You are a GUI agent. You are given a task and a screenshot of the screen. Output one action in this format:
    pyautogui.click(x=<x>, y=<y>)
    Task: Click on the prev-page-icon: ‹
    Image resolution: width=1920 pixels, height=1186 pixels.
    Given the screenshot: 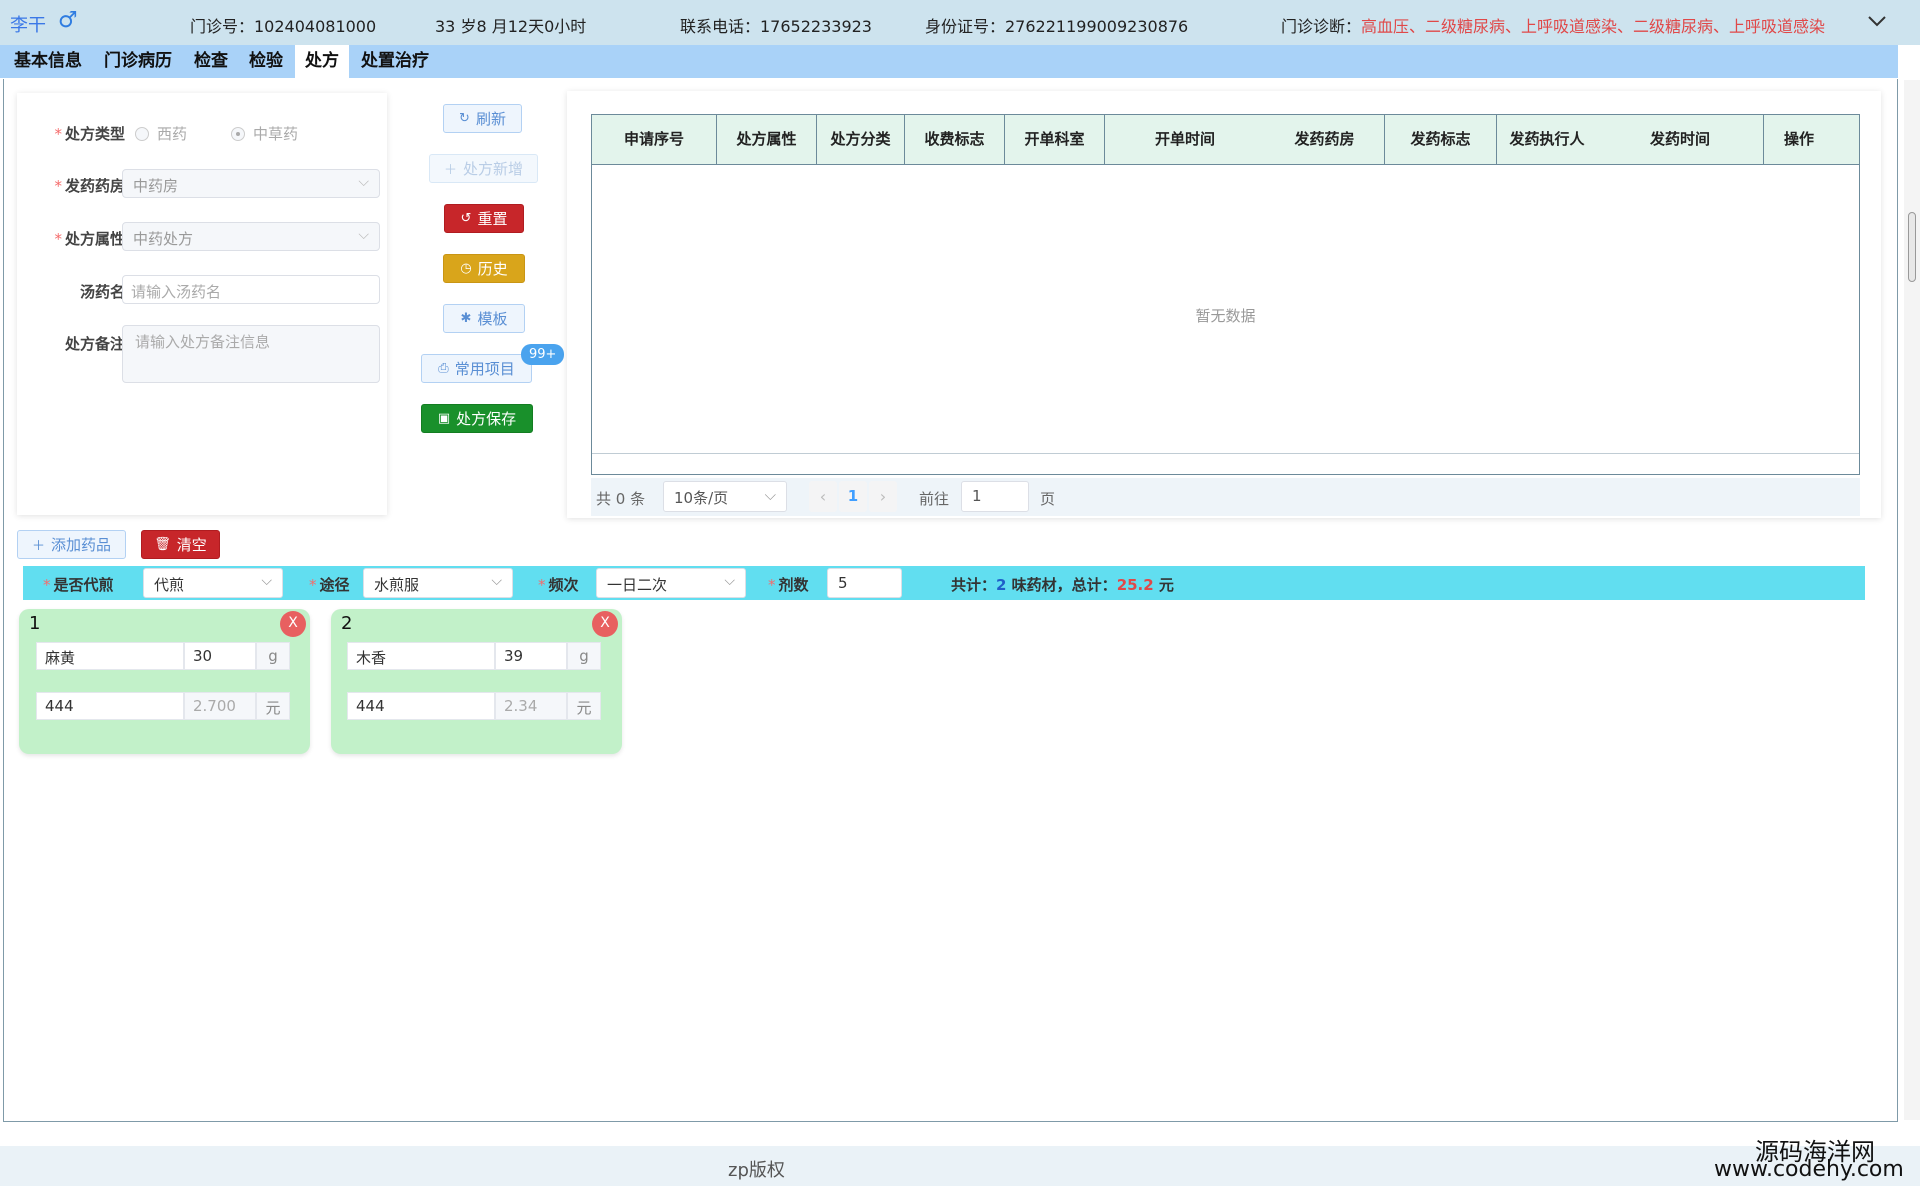 What is the action you would take?
    pyautogui.click(x=823, y=496)
    